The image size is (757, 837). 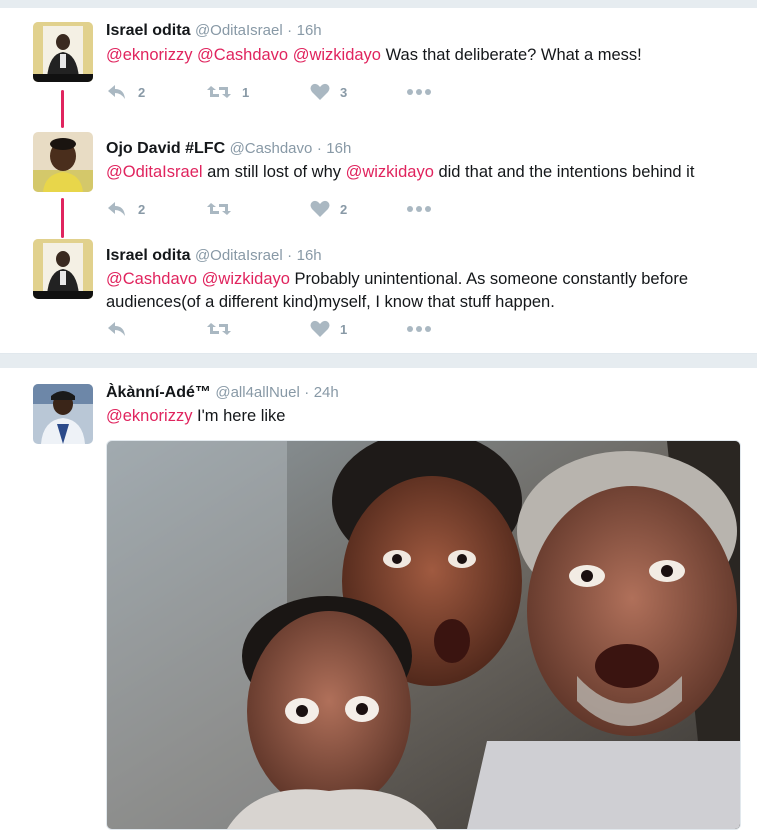 I want to click on like-button: 2, so click(x=328, y=209).